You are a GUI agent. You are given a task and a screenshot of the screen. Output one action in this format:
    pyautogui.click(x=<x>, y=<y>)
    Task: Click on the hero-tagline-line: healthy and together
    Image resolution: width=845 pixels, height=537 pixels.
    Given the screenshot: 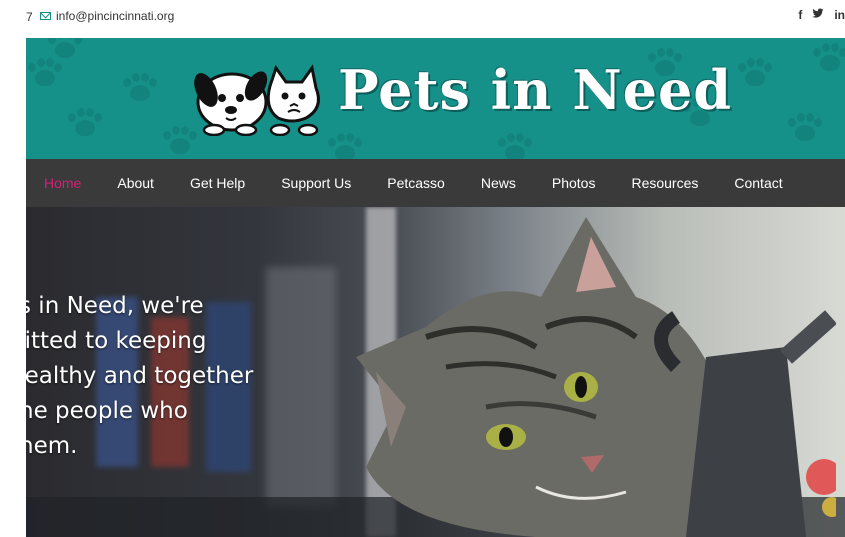 What is the action you would take?
    pyautogui.click(x=140, y=376)
    